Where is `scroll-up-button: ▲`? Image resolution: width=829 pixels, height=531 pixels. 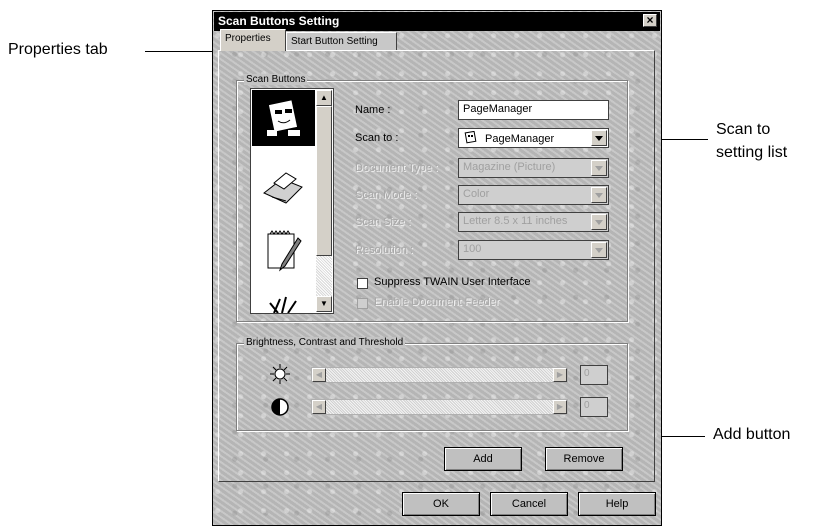
scroll-up-button: ▲ is located at coordinates (324, 98).